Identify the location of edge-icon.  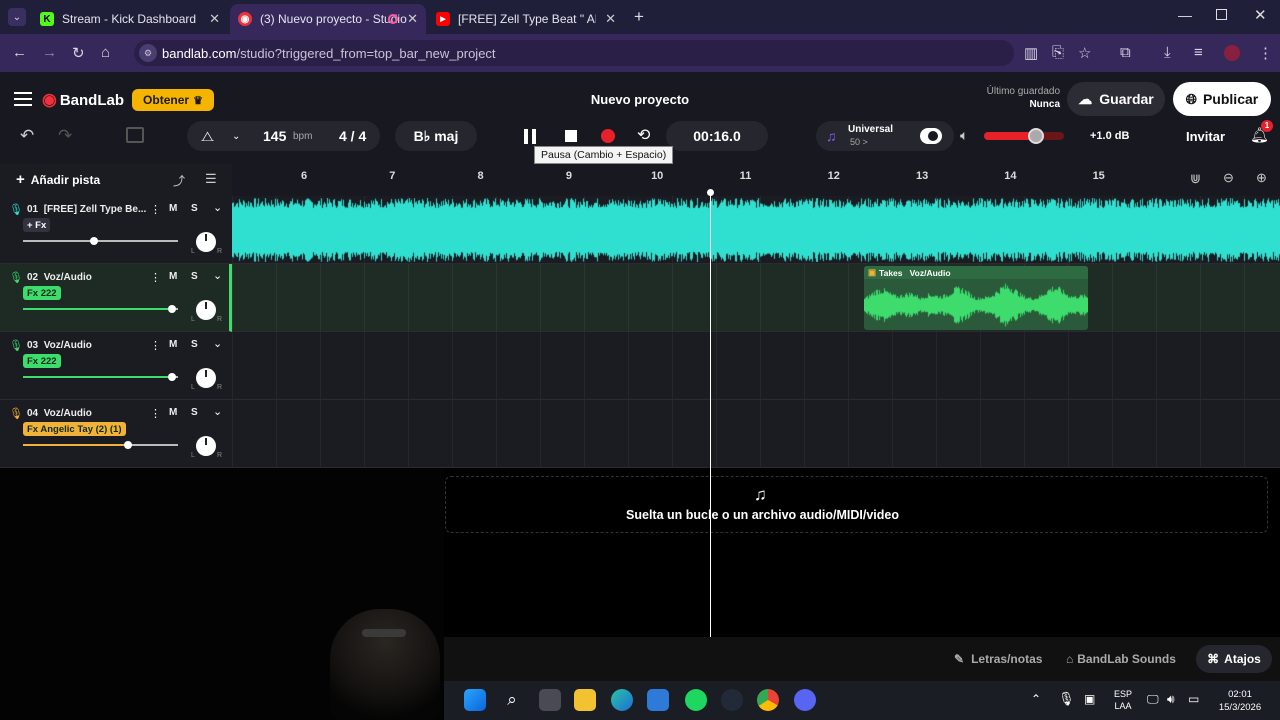
(622, 700).